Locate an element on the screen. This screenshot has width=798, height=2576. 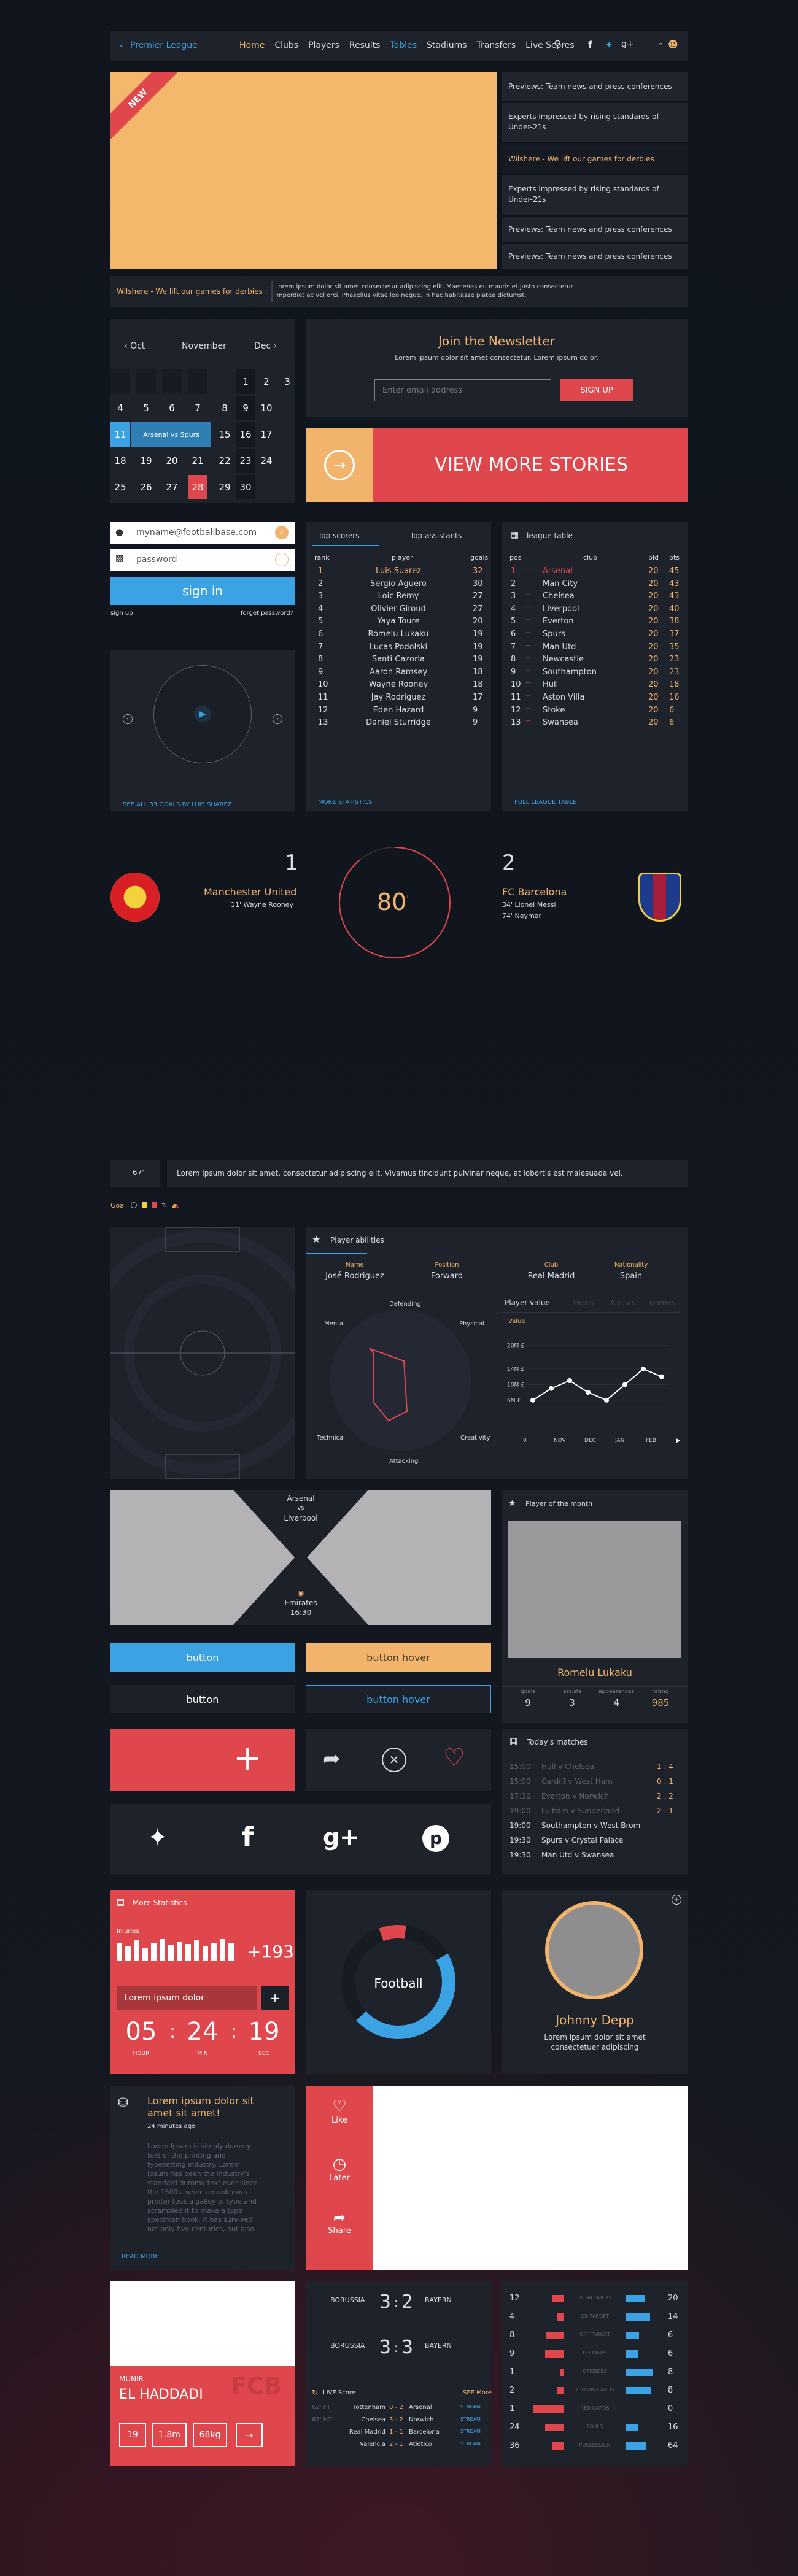
tab-top-scorers: Top scorers is located at coordinates (339, 535).